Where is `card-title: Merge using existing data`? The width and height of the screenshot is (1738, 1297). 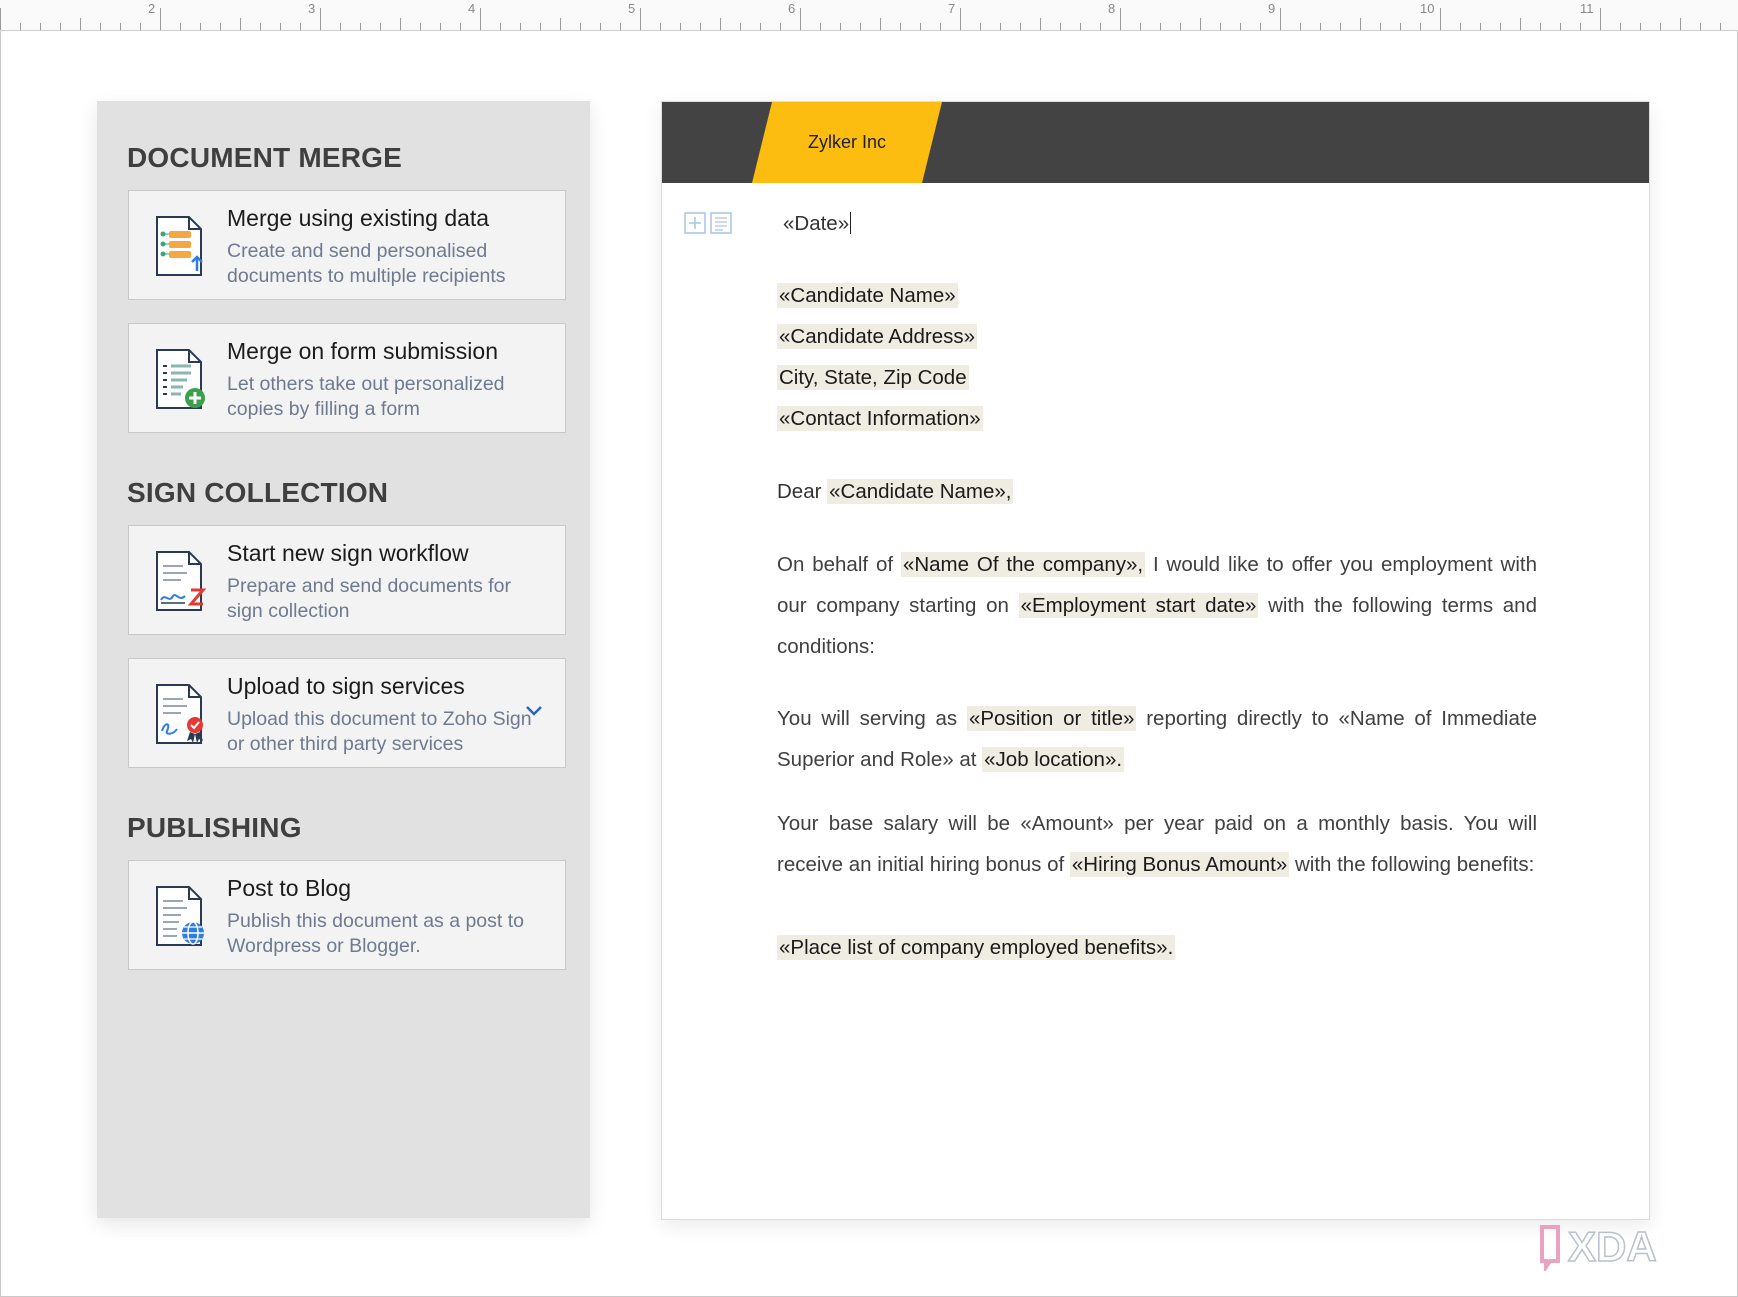
card-title: Merge using existing data is located at coordinates (358, 218).